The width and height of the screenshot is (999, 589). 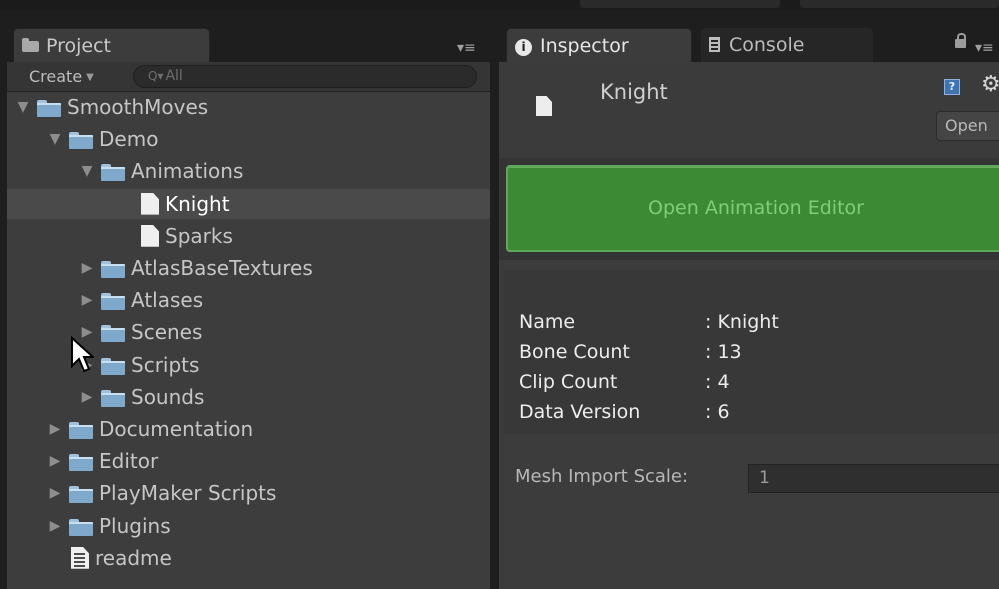 I want to click on tree-folder-item: ▶ Sounds, so click(x=248, y=397).